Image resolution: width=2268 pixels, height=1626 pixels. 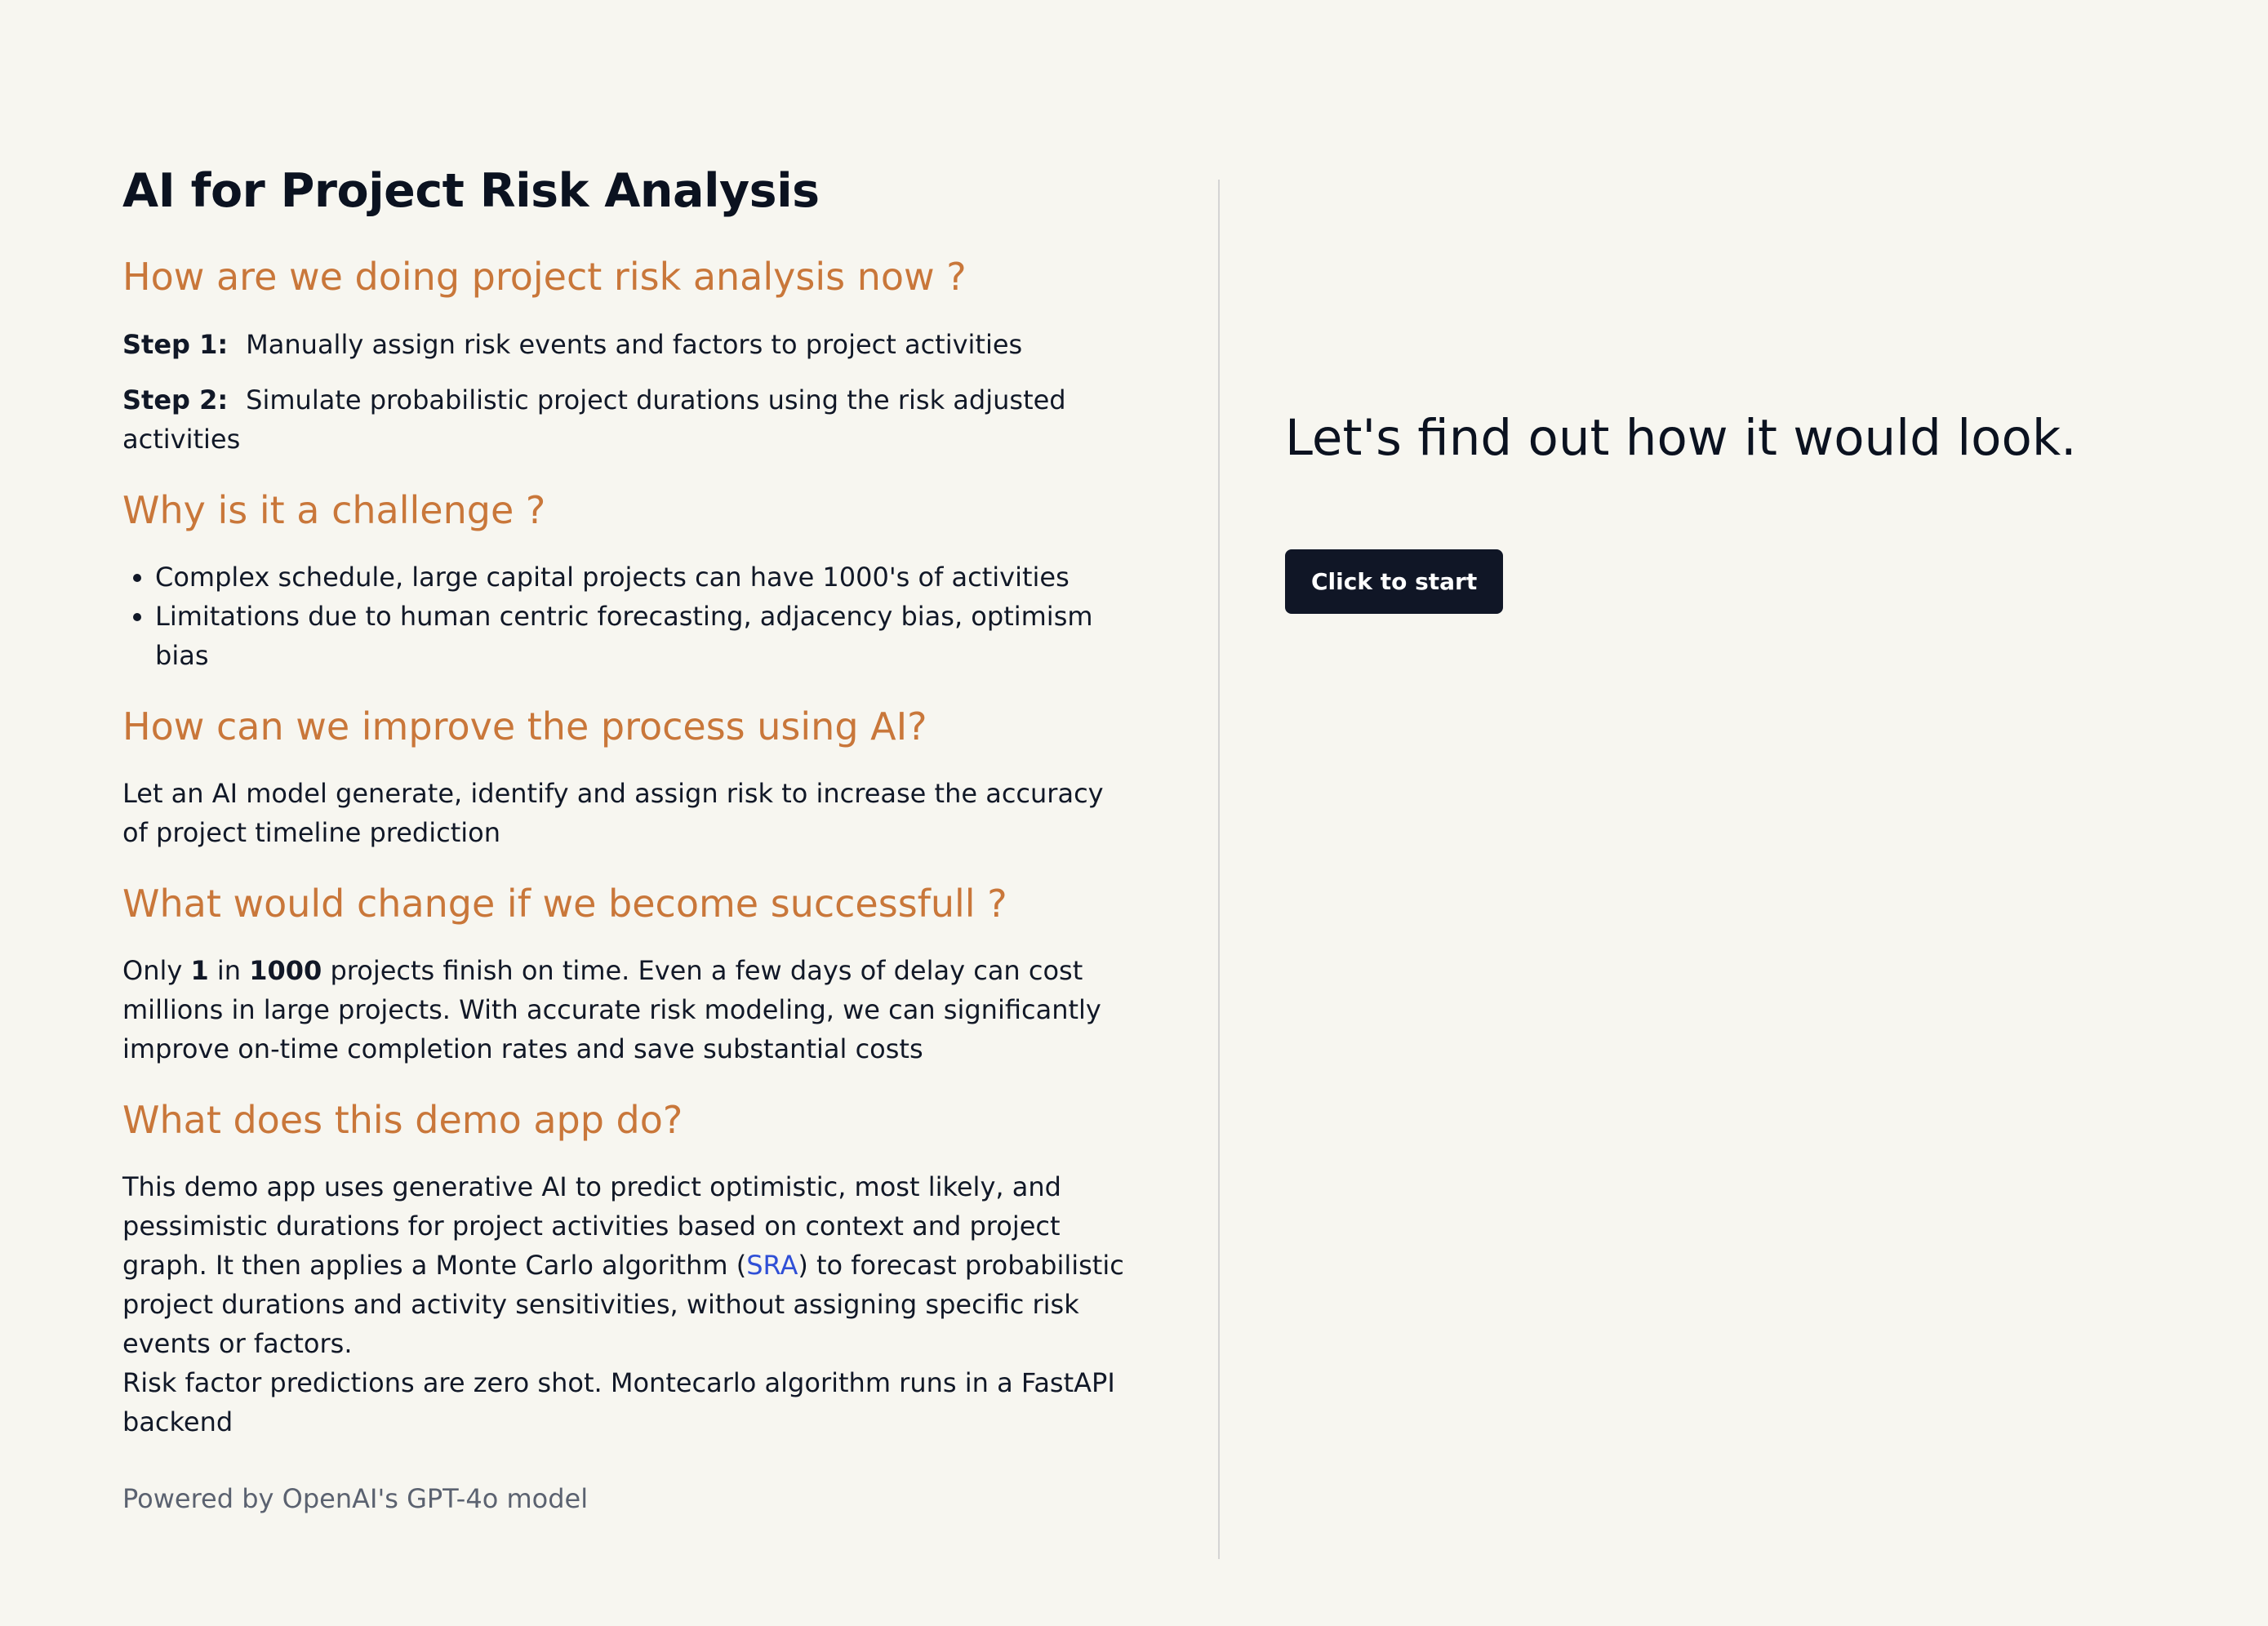 I want to click on powered-by-note: Powered by OpenAI's GPT-4o model, so click(x=355, y=1499).